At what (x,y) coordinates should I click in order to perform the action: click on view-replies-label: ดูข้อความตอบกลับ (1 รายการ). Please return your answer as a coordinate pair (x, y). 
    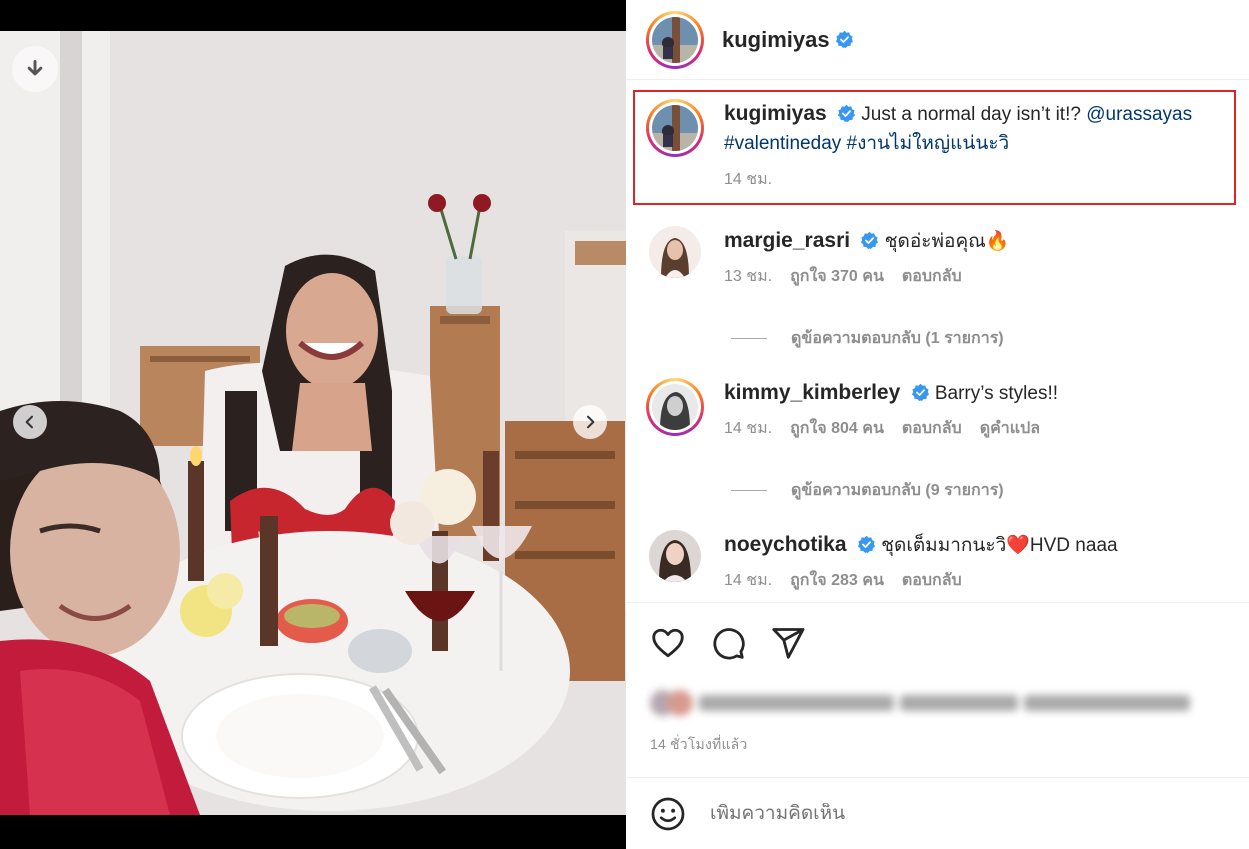
    Looking at the image, I should click on (897, 338).